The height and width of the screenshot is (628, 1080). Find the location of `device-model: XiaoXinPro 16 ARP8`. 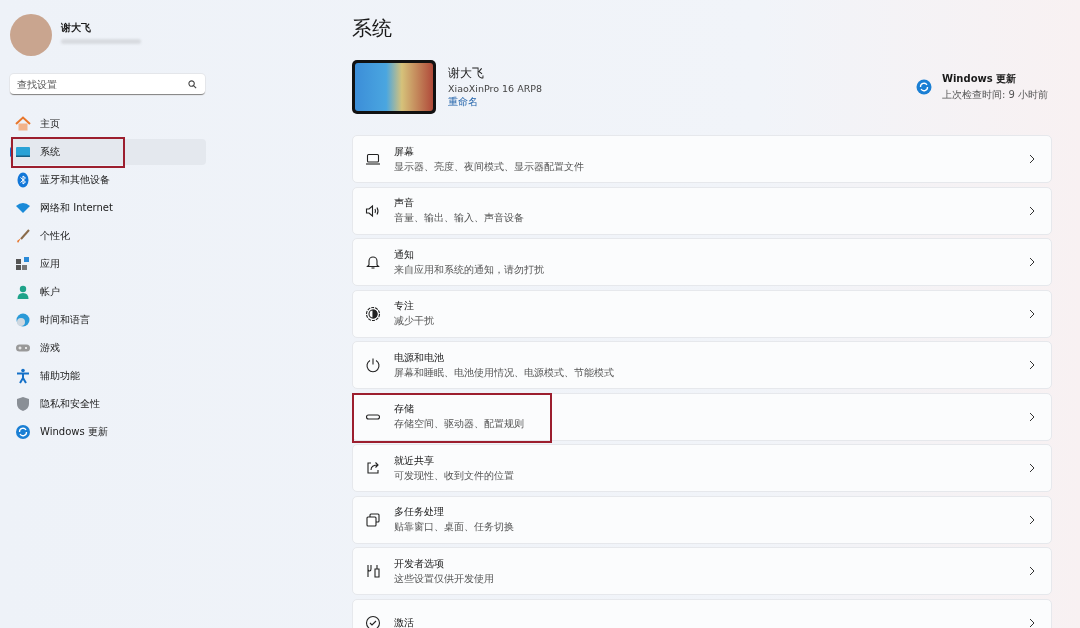

device-model: XiaoXinPro 16 ARP8 is located at coordinates (495, 88).